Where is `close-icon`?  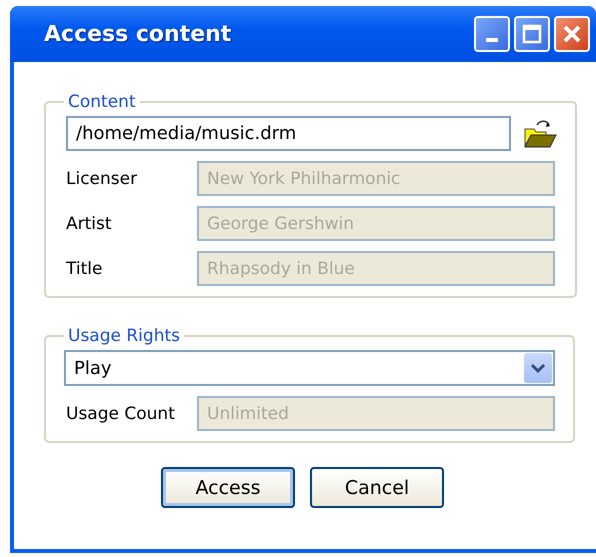 close-icon is located at coordinates (572, 34).